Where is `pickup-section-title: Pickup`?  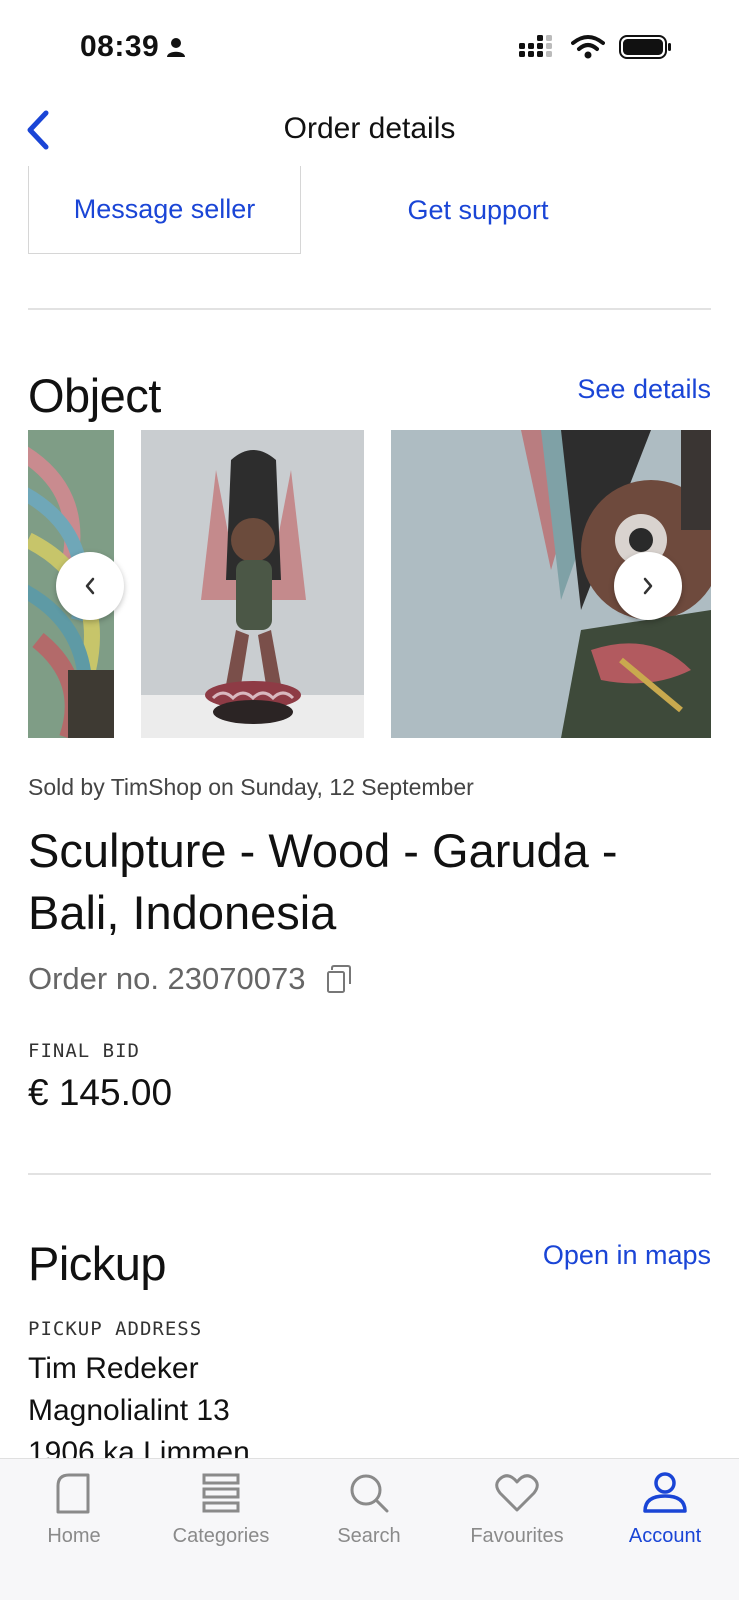 pickup-section-title: Pickup is located at coordinates (97, 1263).